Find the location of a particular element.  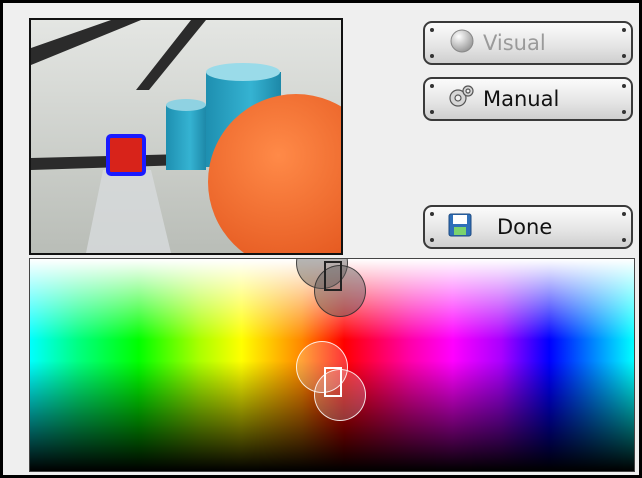

range-handle-upper is located at coordinates (333, 276).